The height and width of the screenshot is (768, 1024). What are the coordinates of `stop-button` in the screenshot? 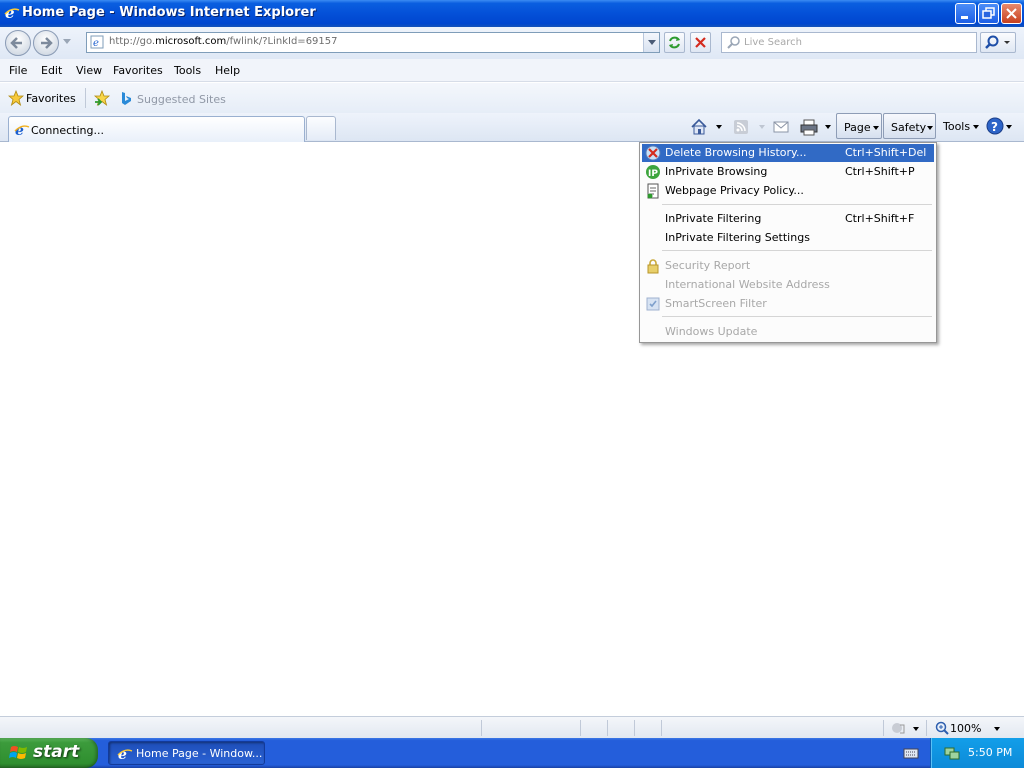 It's located at (700, 42).